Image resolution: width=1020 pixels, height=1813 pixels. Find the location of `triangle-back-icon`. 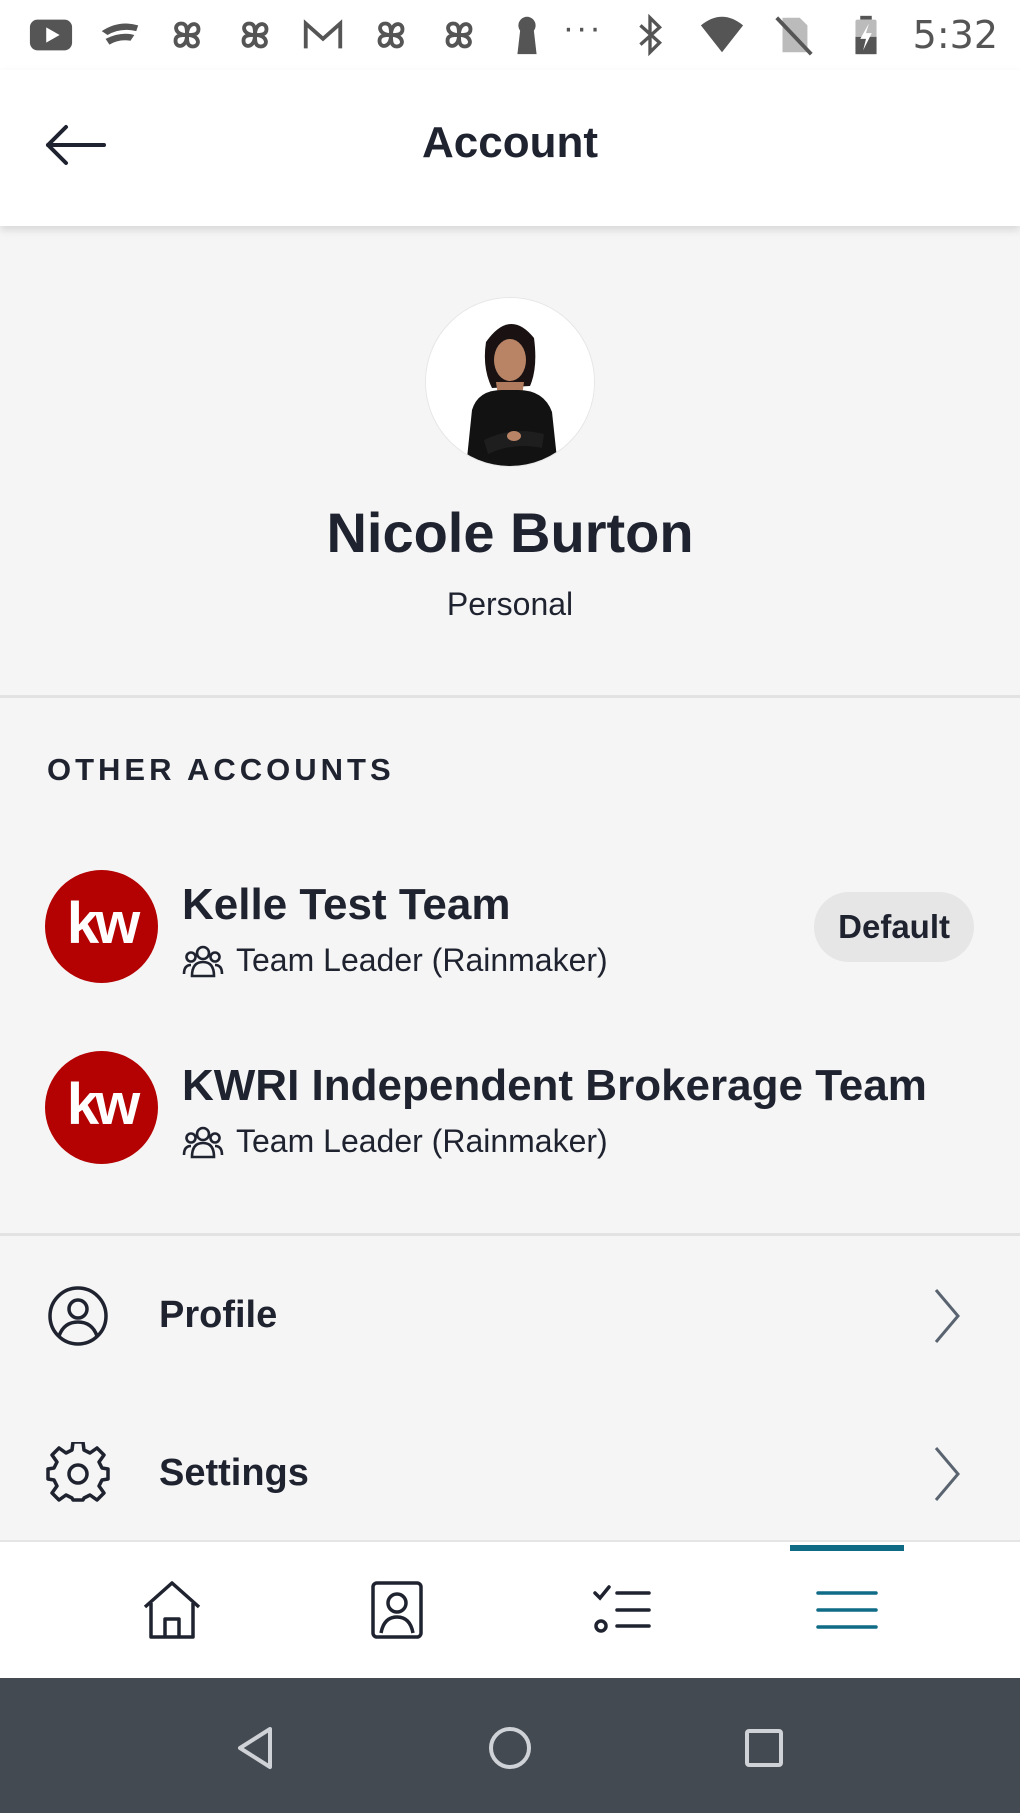

triangle-back-icon is located at coordinates (255, 1748).